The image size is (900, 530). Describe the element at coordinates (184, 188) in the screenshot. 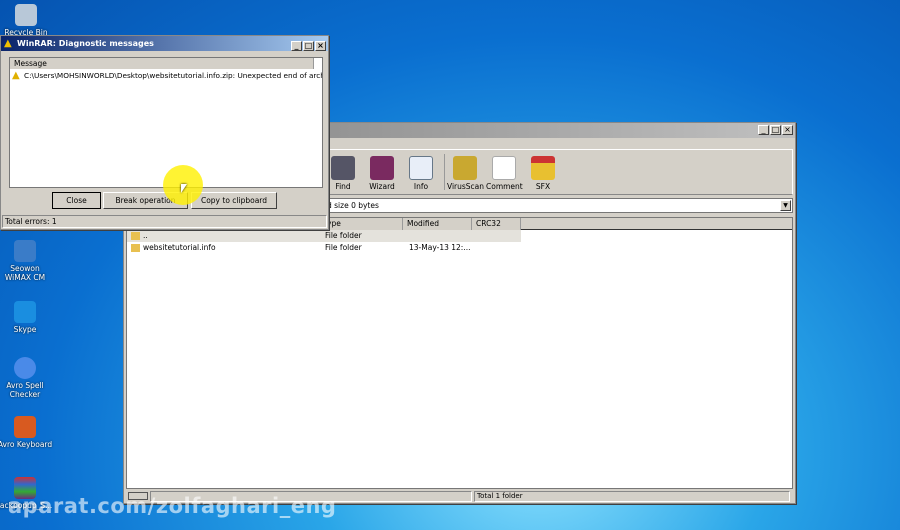

I see `mouse-pointer-icon` at that location.